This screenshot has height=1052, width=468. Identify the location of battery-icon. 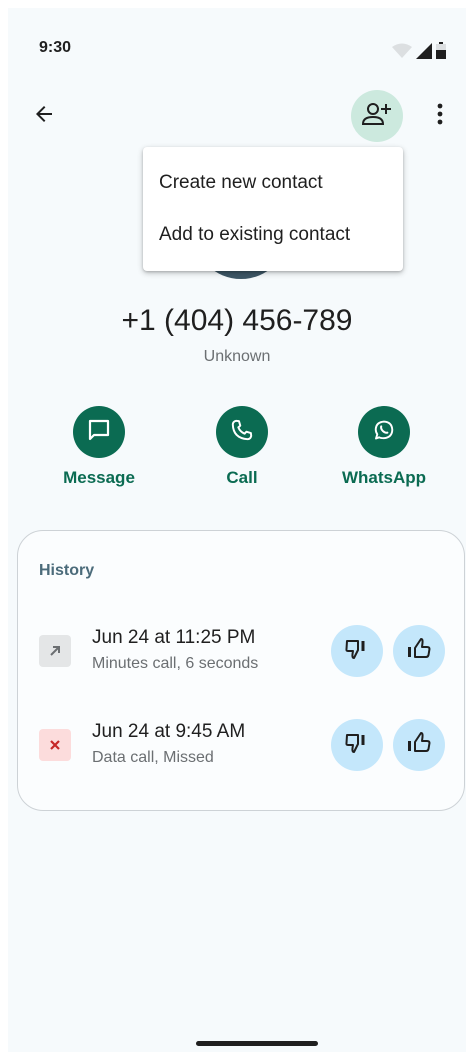
(441, 53).